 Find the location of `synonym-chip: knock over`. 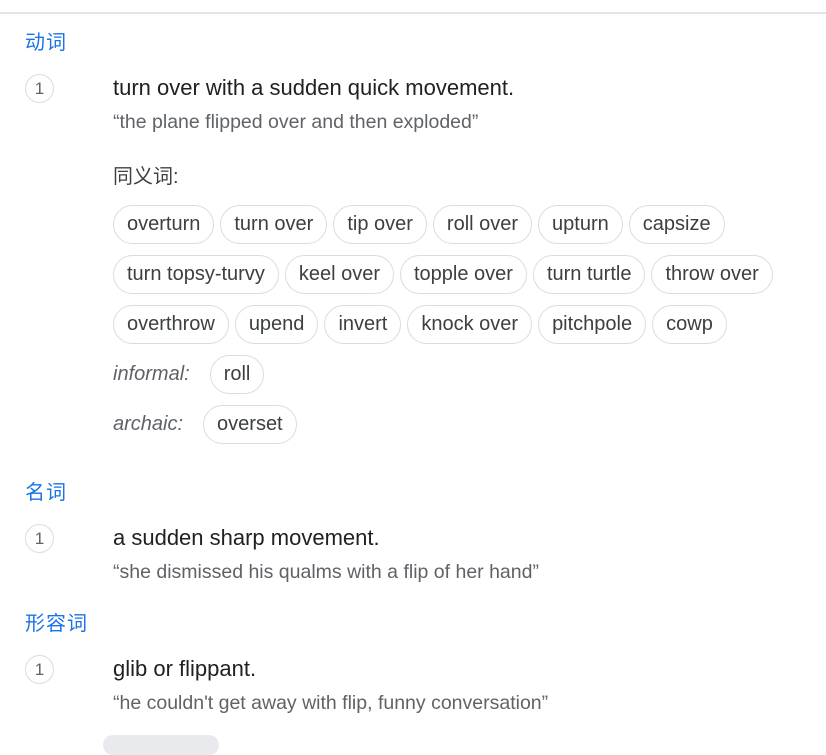

synonym-chip: knock over is located at coordinates (470, 324).